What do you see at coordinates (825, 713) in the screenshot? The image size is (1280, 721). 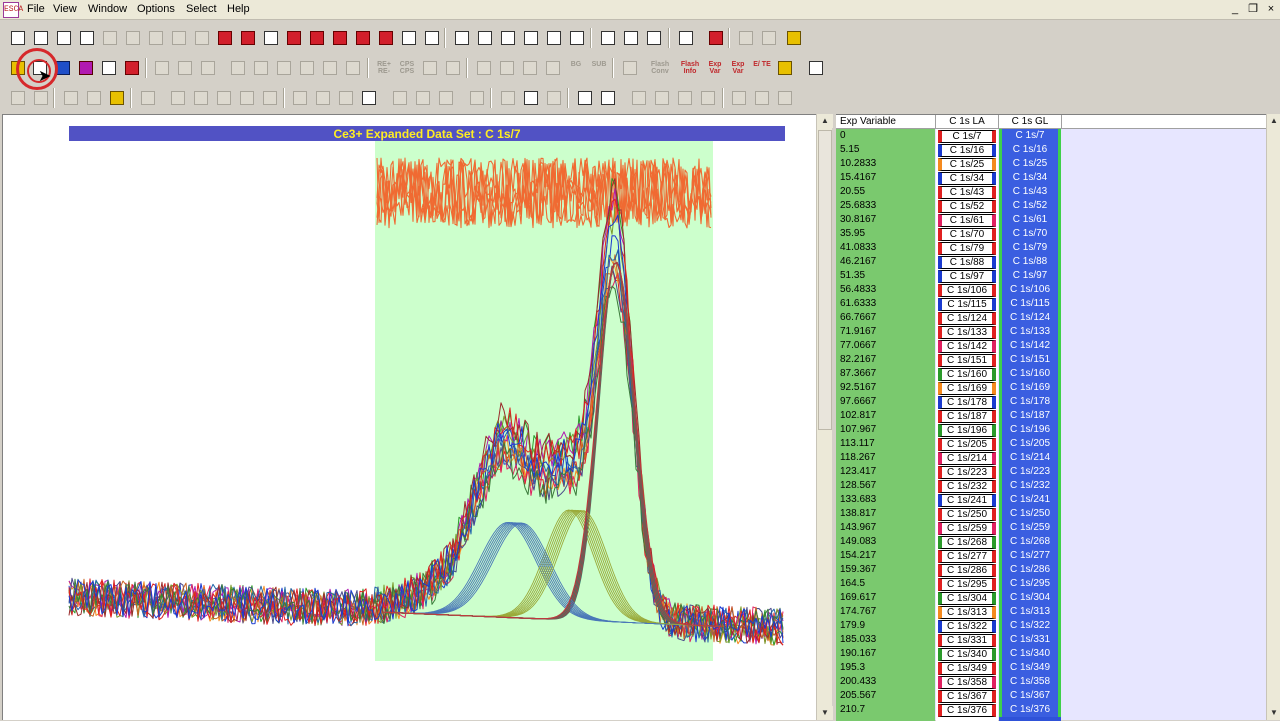 I see `scroll-down-arrow-icon: ▼` at bounding box center [825, 713].